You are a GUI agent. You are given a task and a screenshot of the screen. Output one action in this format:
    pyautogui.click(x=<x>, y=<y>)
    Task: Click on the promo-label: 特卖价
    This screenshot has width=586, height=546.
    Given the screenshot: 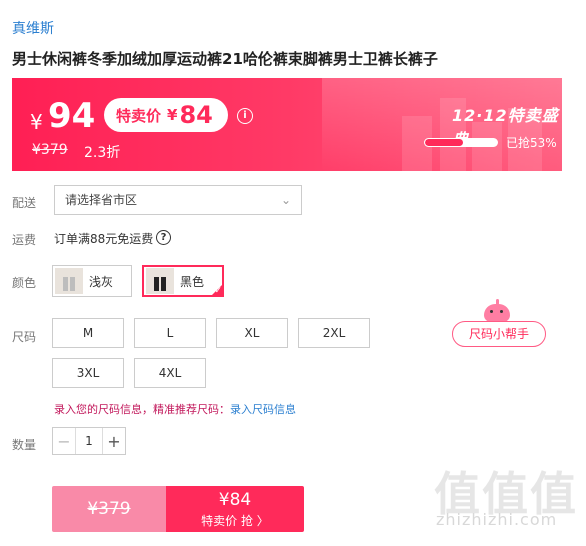 What is the action you would take?
    pyautogui.click(x=139, y=115)
    